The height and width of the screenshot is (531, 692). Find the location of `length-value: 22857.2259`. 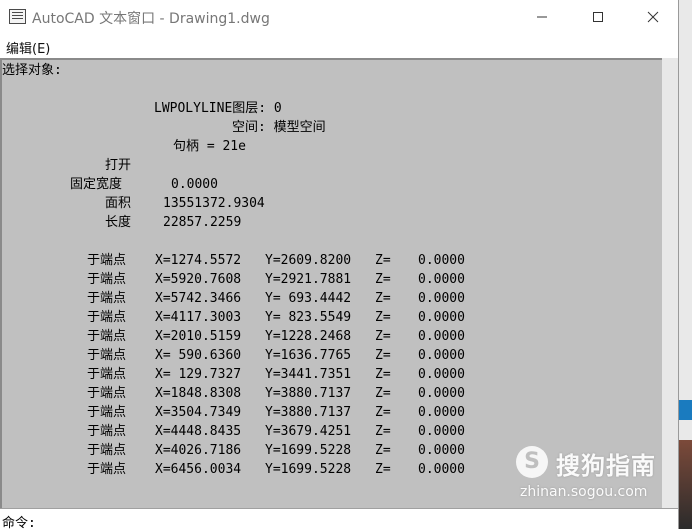

length-value: 22857.2259 is located at coordinates (202, 222).